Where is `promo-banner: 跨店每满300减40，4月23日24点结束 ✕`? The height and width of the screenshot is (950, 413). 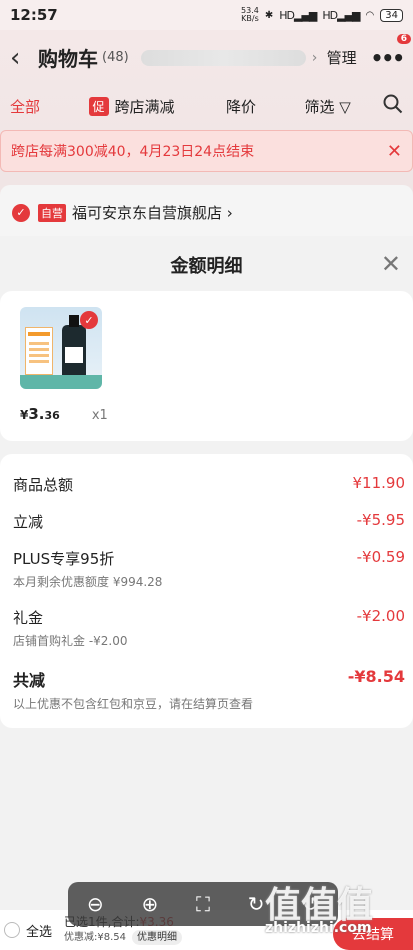 promo-banner: 跨店每满300减40，4月23日24点结束 ✕ is located at coordinates (206, 151).